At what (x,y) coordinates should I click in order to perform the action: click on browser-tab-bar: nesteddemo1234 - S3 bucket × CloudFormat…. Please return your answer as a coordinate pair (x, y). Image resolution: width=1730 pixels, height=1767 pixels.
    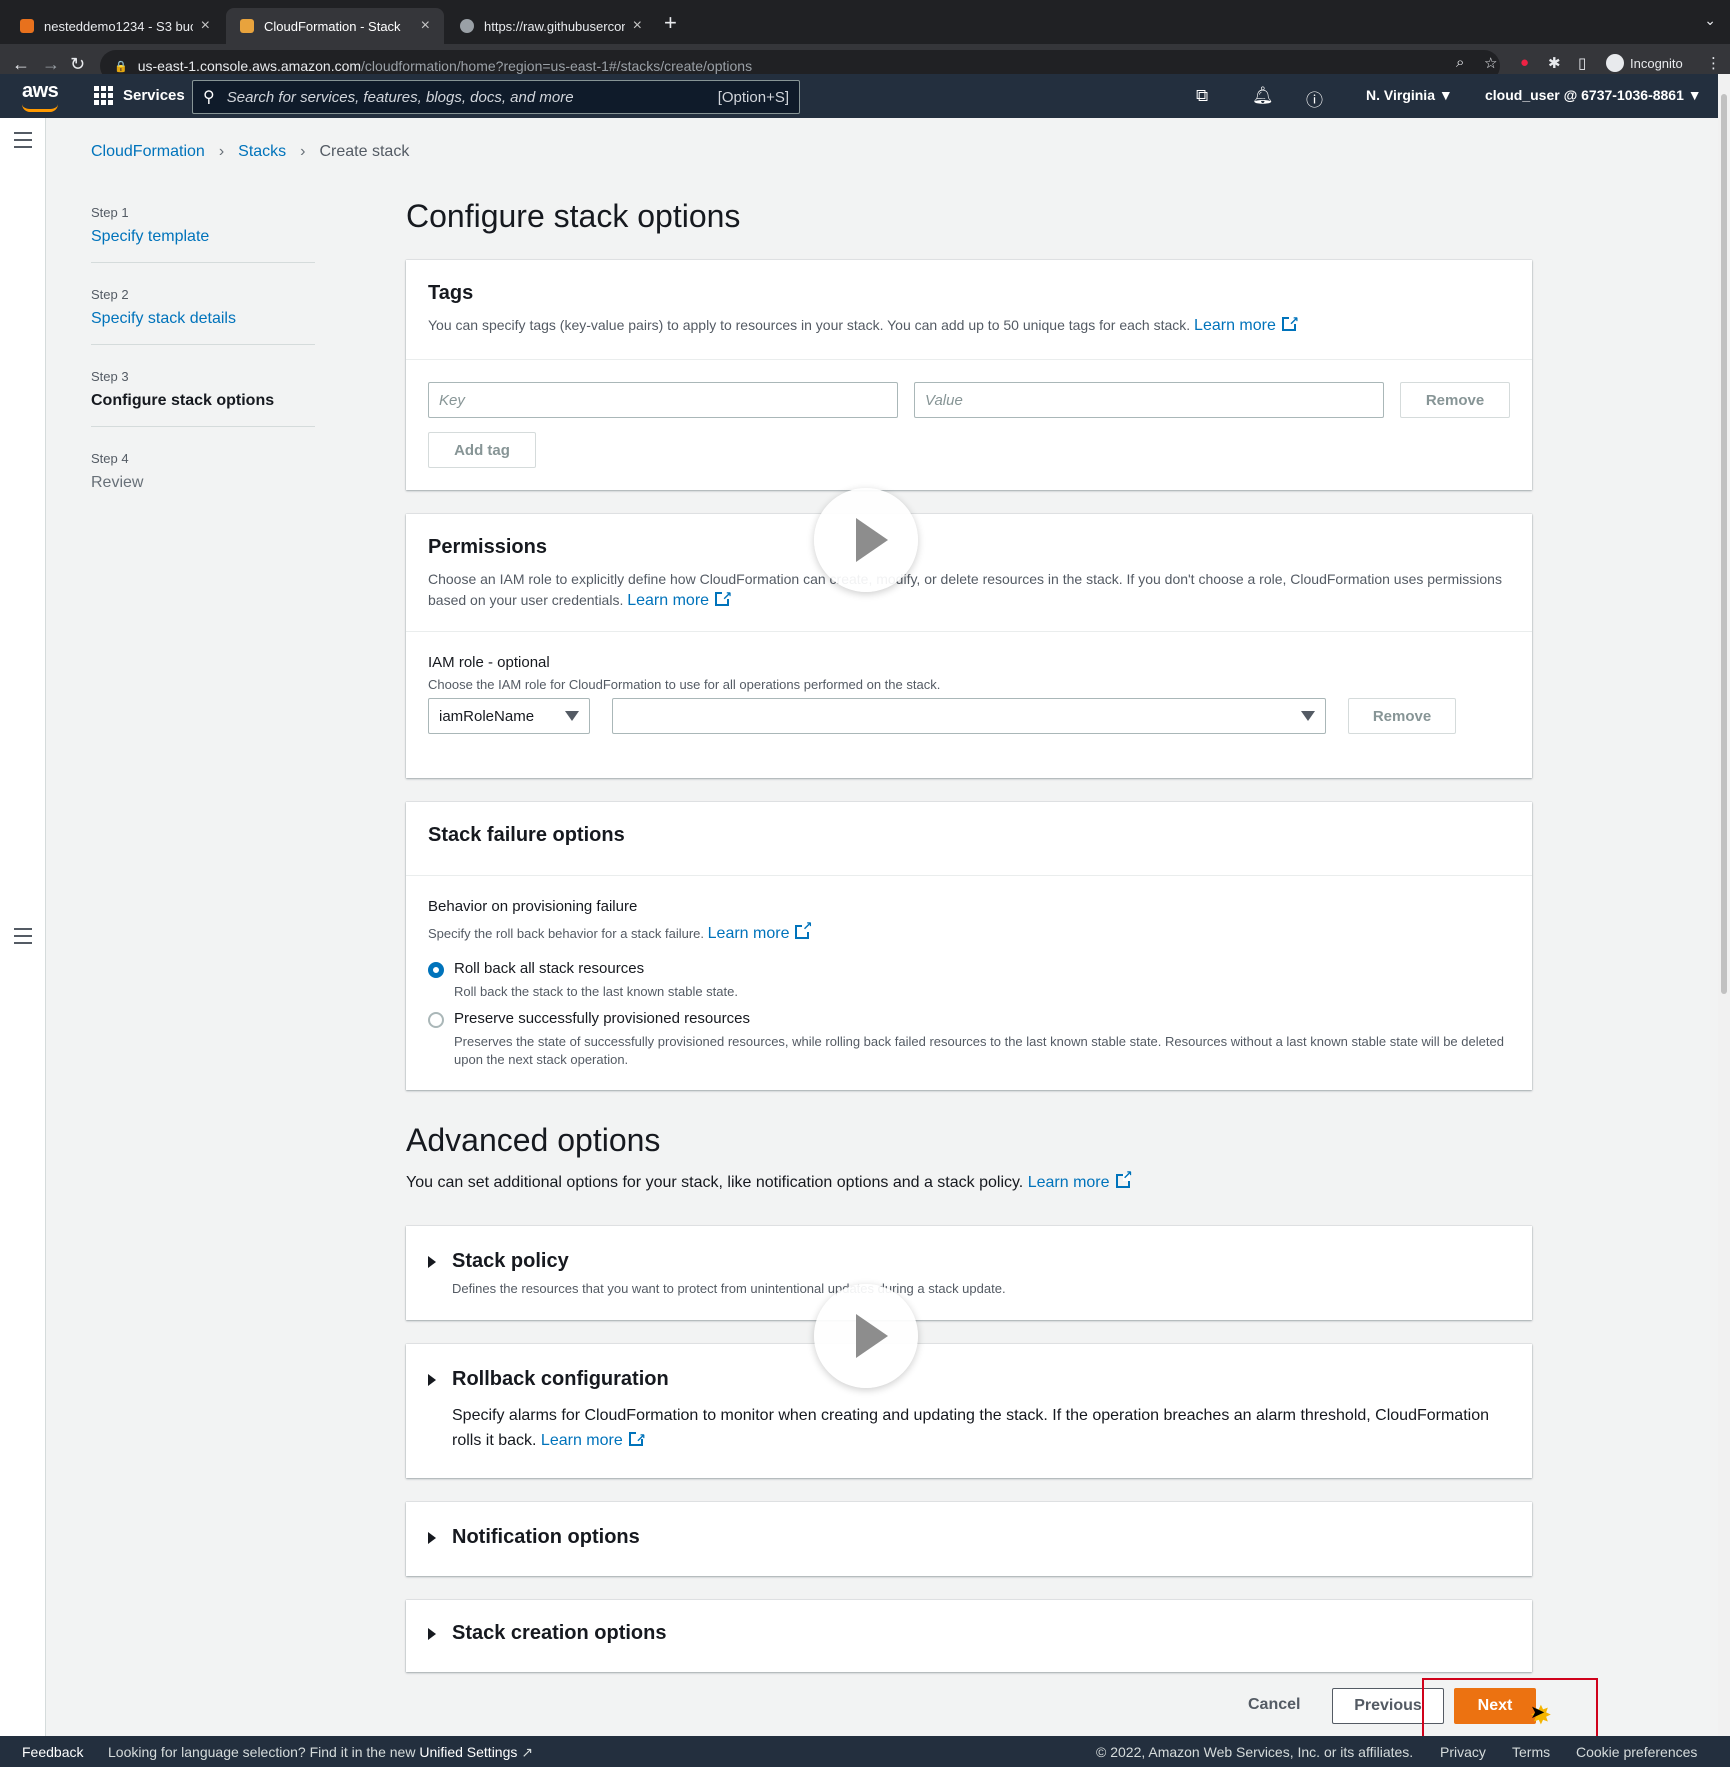
    Looking at the image, I should click on (865, 22).